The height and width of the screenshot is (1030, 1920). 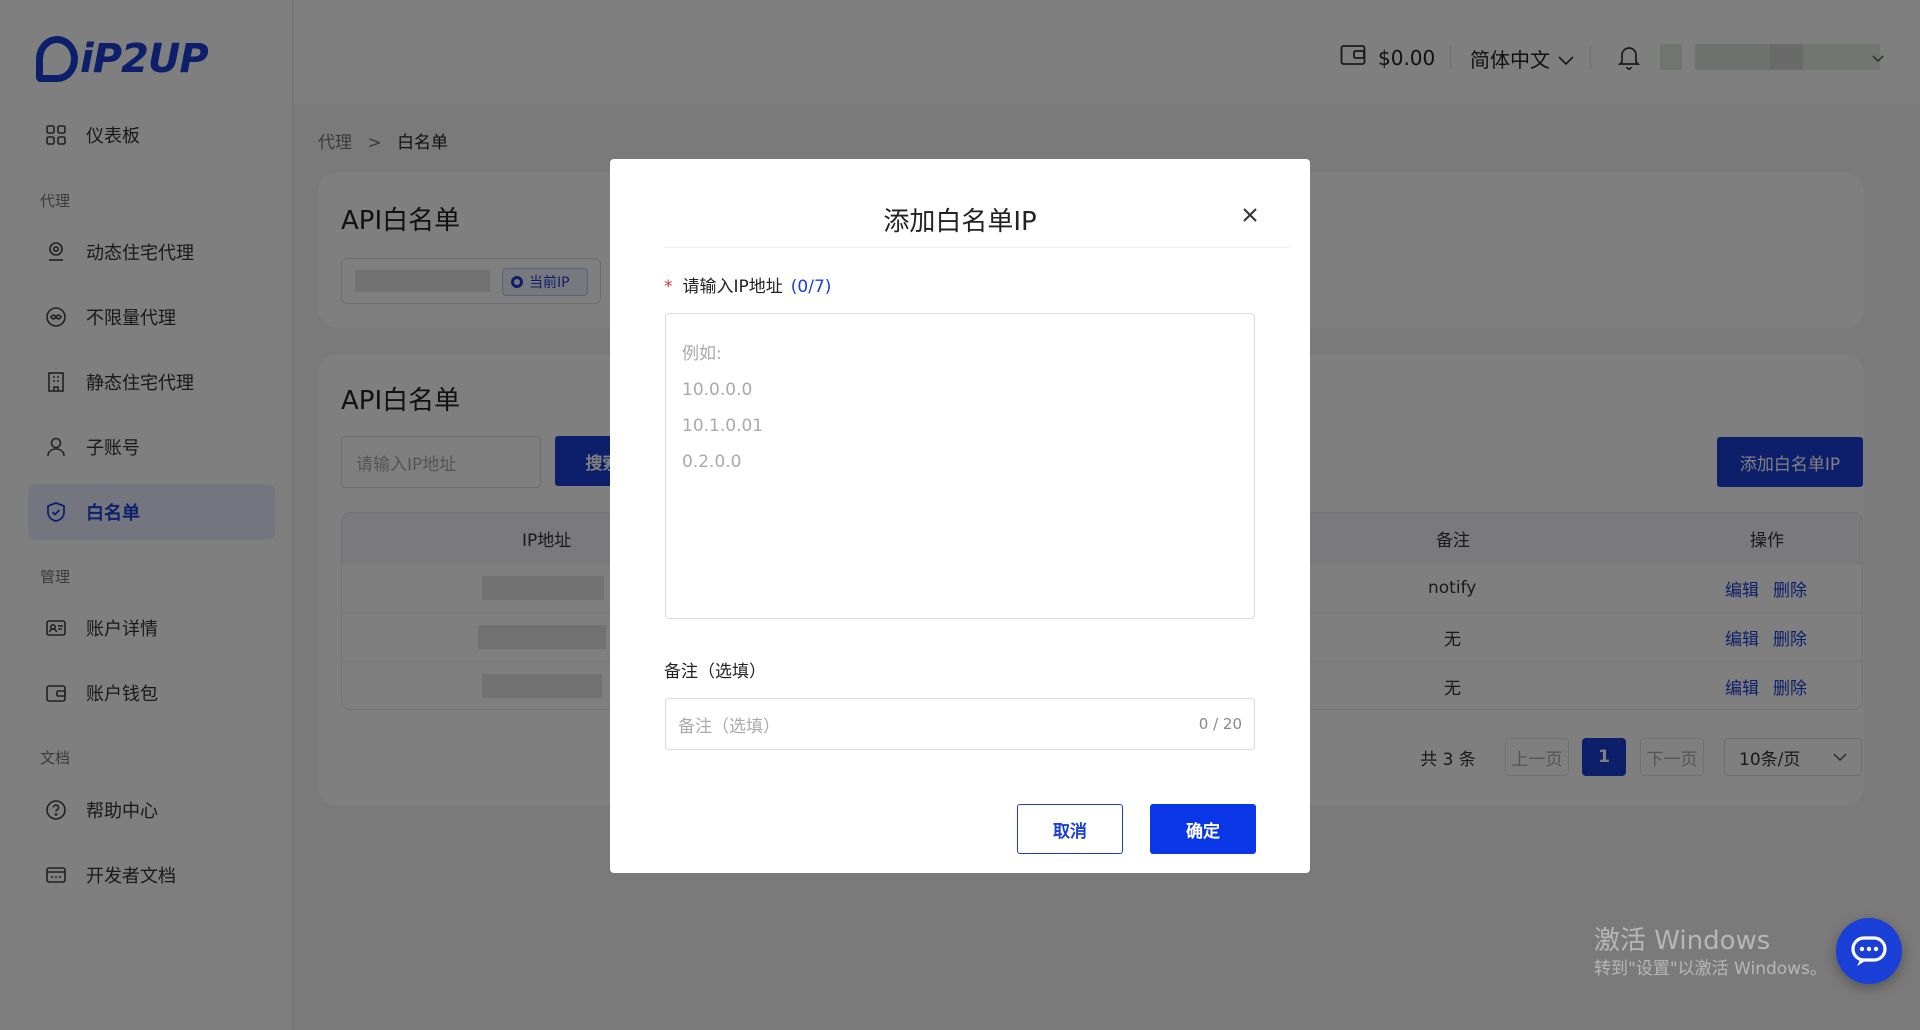 What do you see at coordinates (717, 390) in the screenshot?
I see `placeholder-line: 10.0.0.0` at bounding box center [717, 390].